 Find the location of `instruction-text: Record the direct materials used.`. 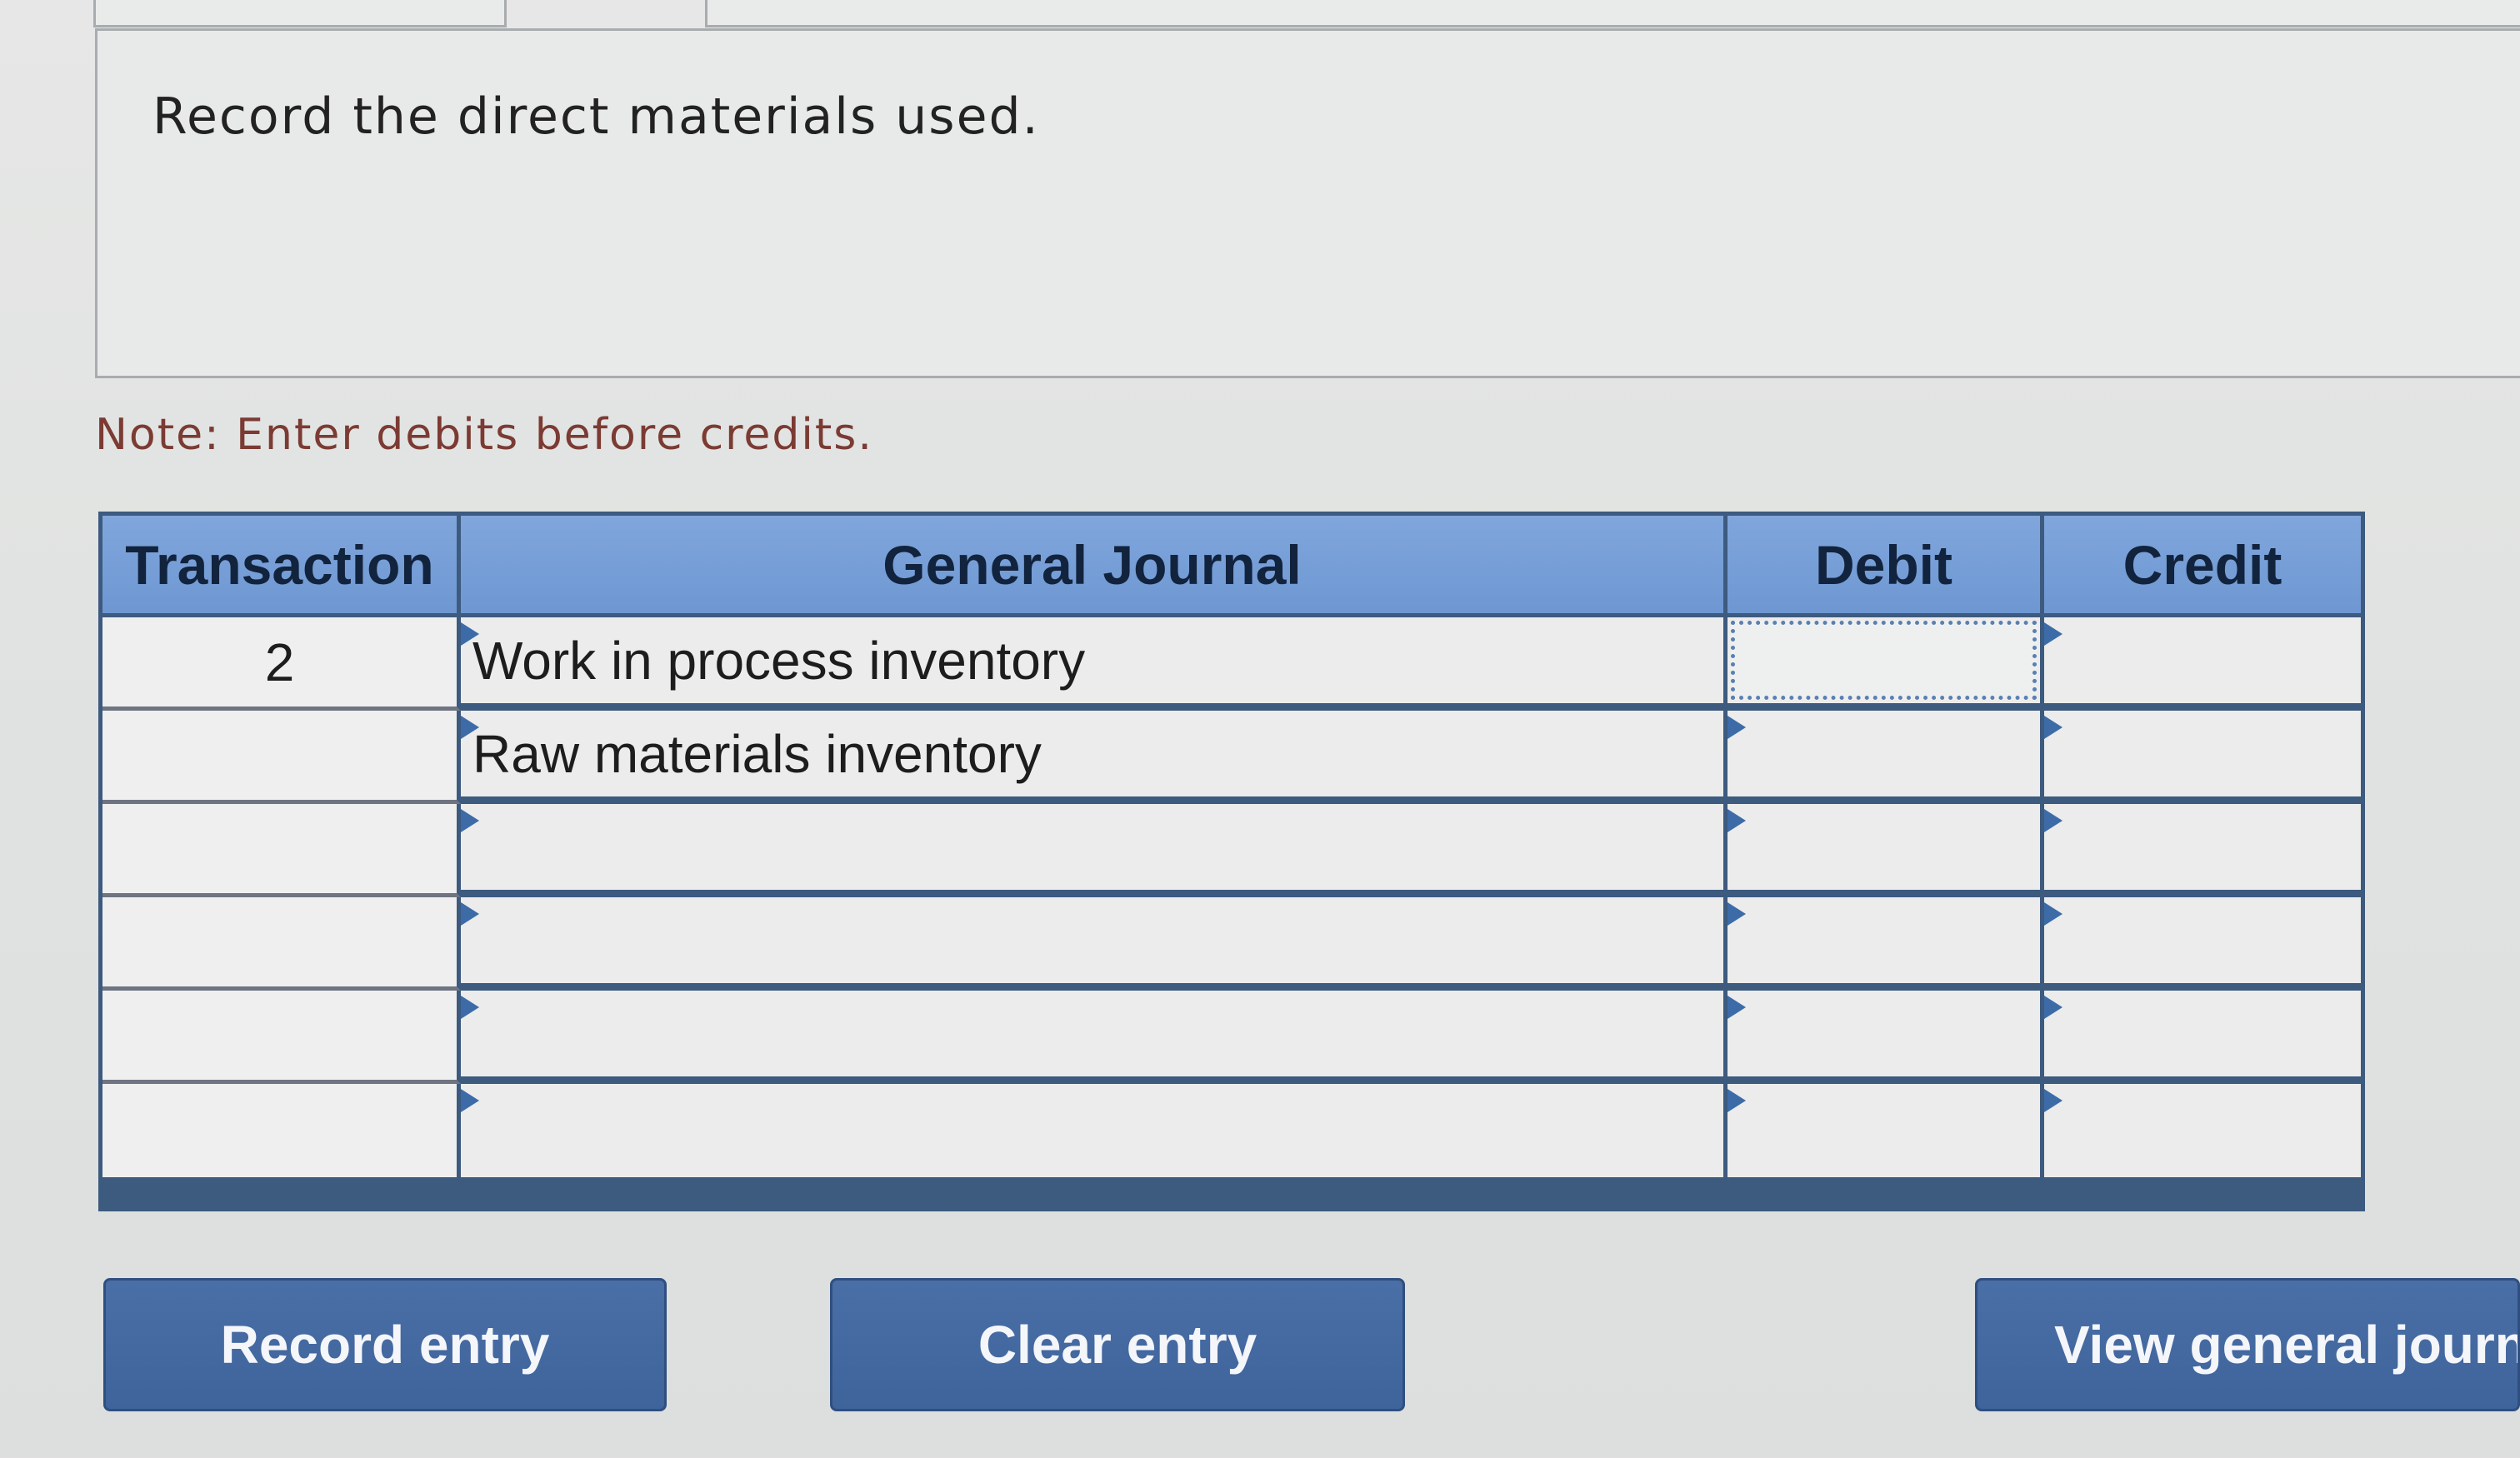

instruction-text: Record the direct materials used. is located at coordinates (596, 116).